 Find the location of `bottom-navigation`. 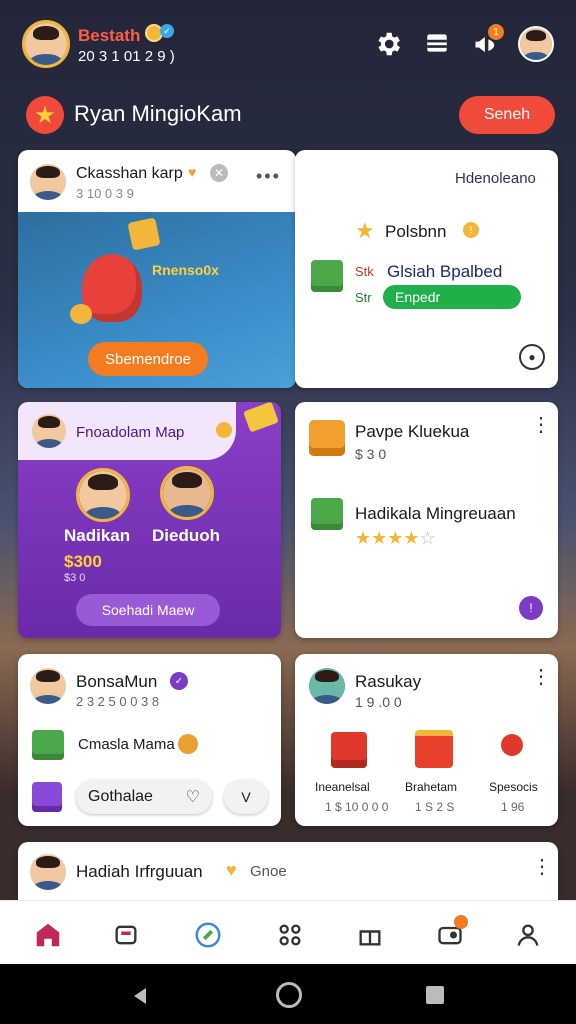

bottom-navigation is located at coordinates (288, 932).